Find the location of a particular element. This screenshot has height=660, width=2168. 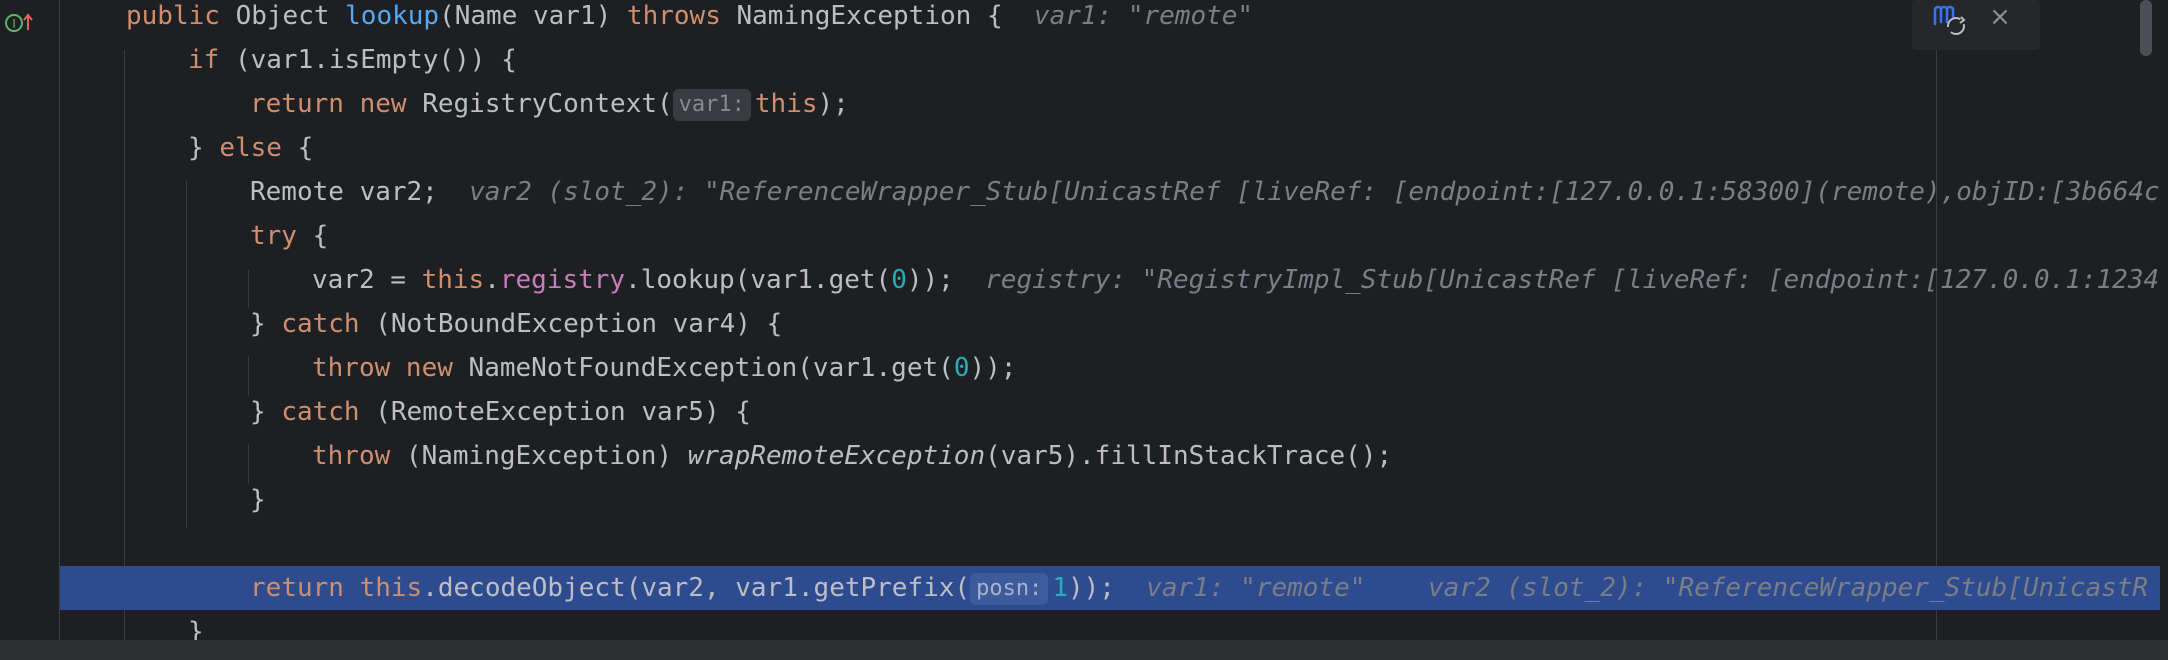

code-token: 1 is located at coordinates (1060, 588).